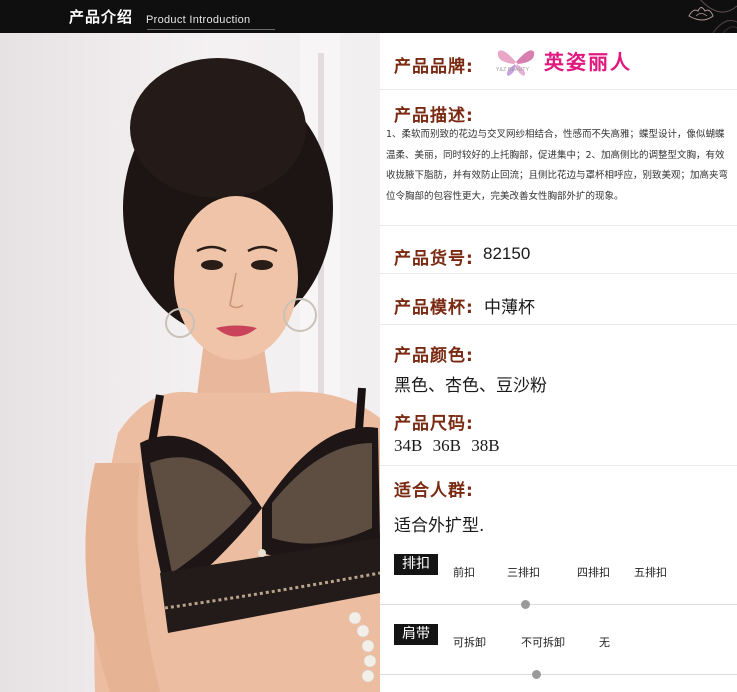 The image size is (737, 692). What do you see at coordinates (593, 572) in the screenshot?
I see `hooks-option-four: 四排扣` at bounding box center [593, 572].